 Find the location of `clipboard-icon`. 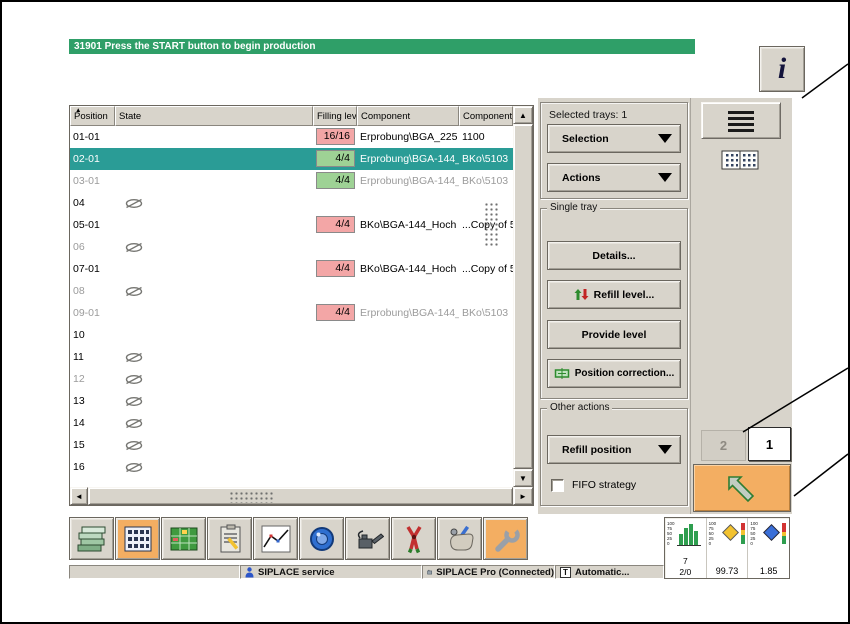

clipboard-icon is located at coordinates (230, 538).